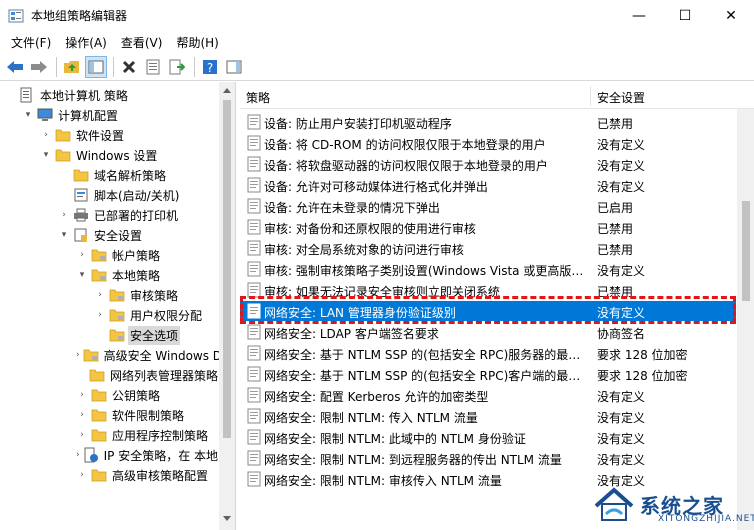 This screenshot has width=754, height=530. Describe the element at coordinates (488, 437) in the screenshot. I see `list-row: 网络安全: 限制 NTLM: 此域中的 NTLM 身份验证 没有定义` at that location.